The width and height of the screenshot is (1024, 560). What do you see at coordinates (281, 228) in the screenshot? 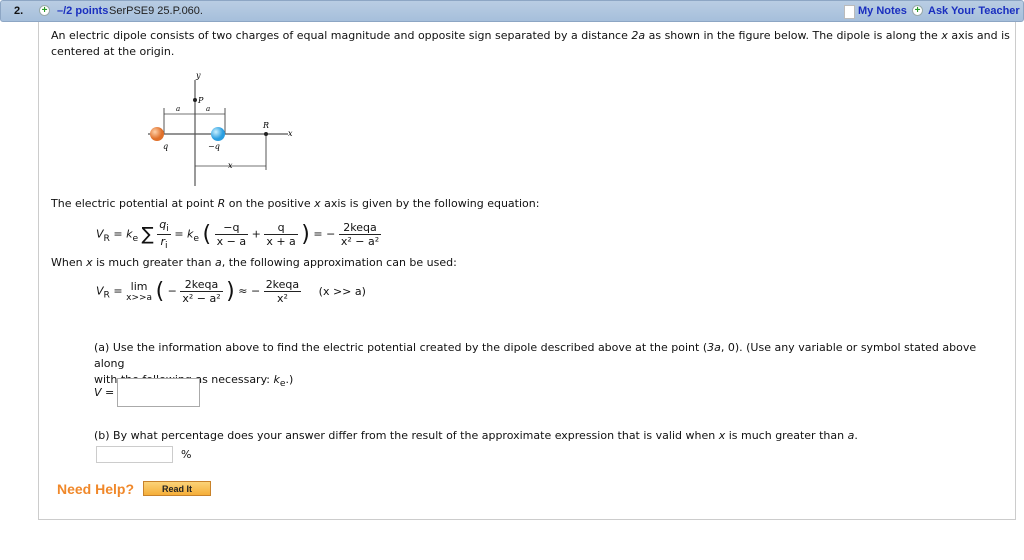
I see `num: q` at bounding box center [281, 228].